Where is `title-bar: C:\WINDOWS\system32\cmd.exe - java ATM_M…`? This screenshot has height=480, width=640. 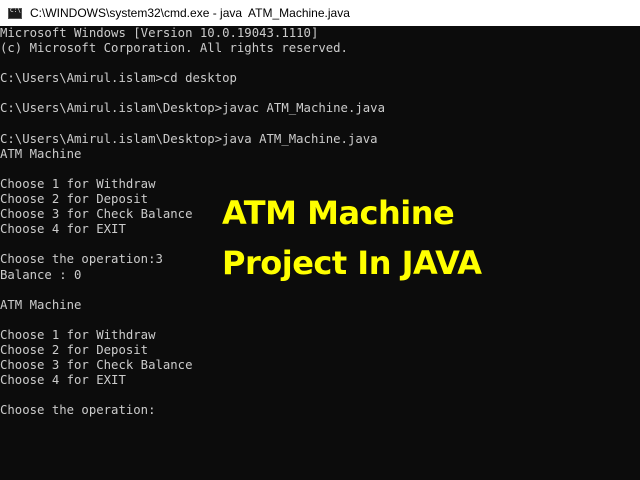
title-bar: C:\WINDOWS\system32\cmd.exe - java ATM_M… is located at coordinates (320, 13).